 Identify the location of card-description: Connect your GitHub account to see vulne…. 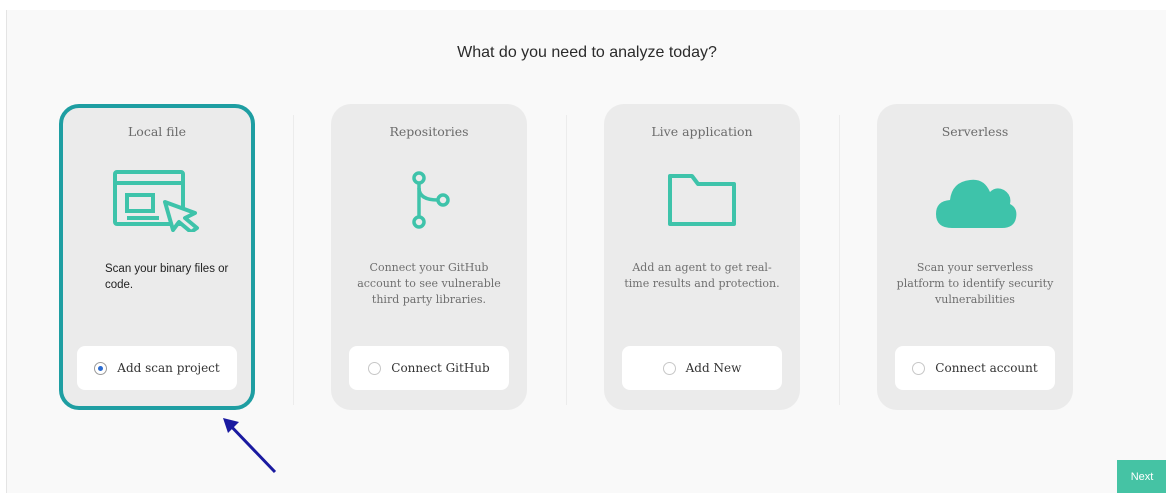
(429, 283).